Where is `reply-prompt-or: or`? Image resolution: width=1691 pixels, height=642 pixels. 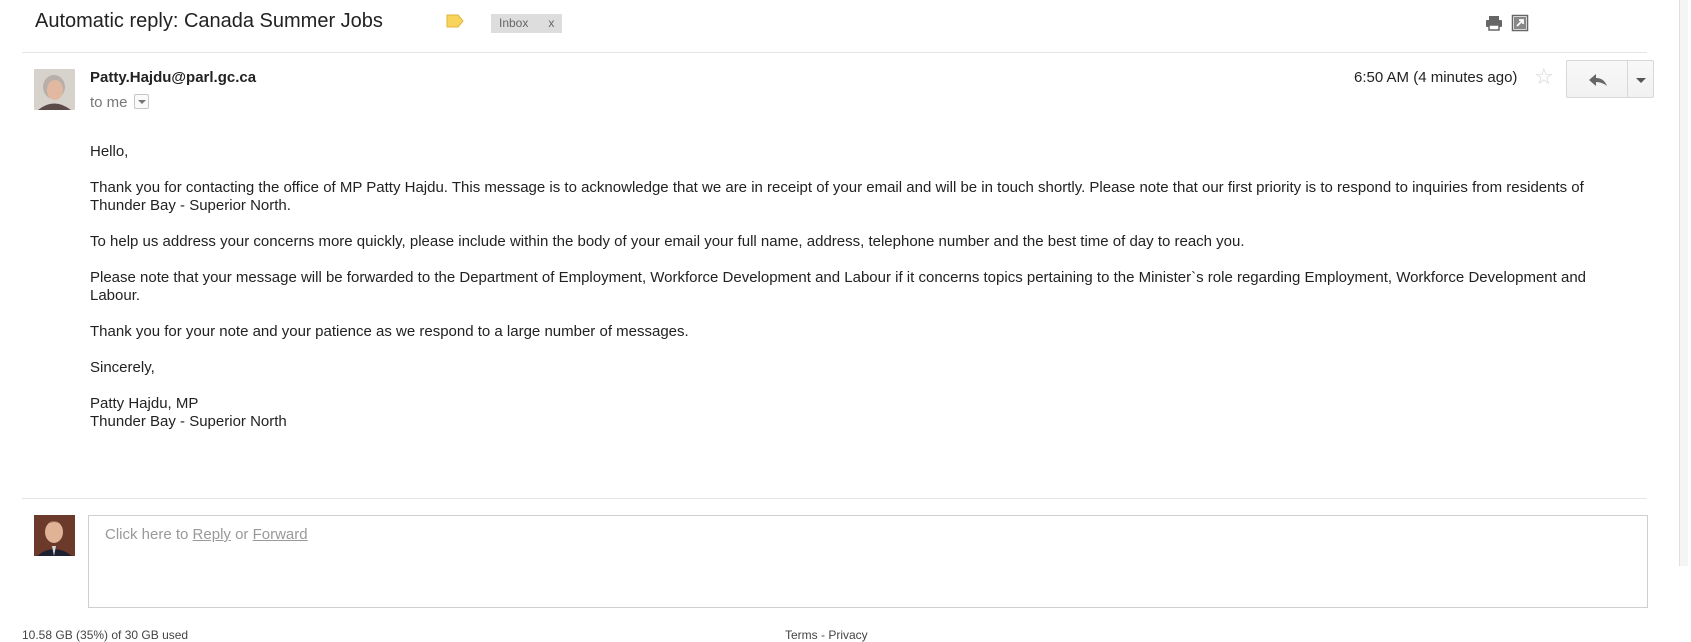
reply-prompt-or: or is located at coordinates (241, 534).